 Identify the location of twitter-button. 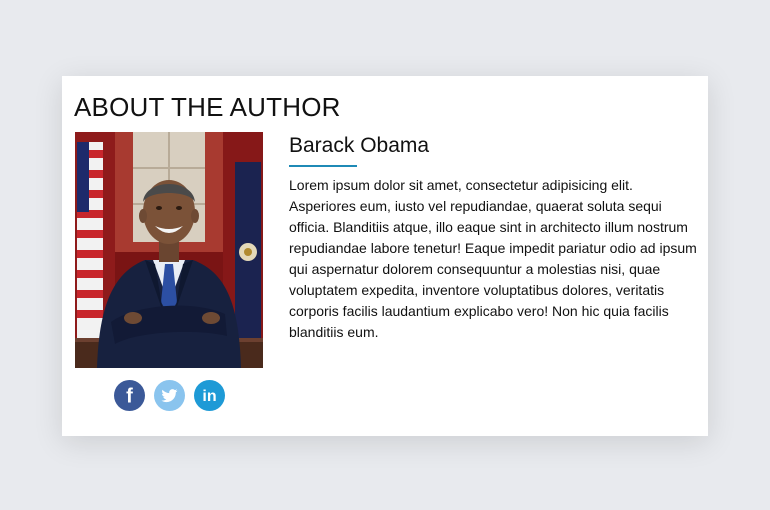
(169, 395).